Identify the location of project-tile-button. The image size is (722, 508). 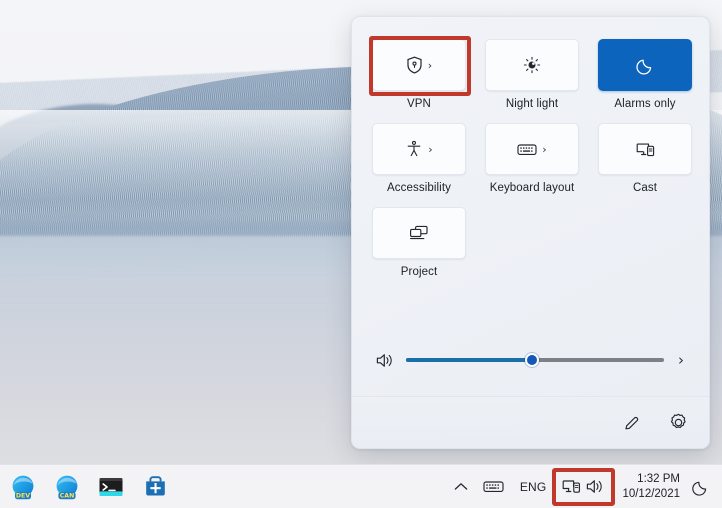
(419, 233).